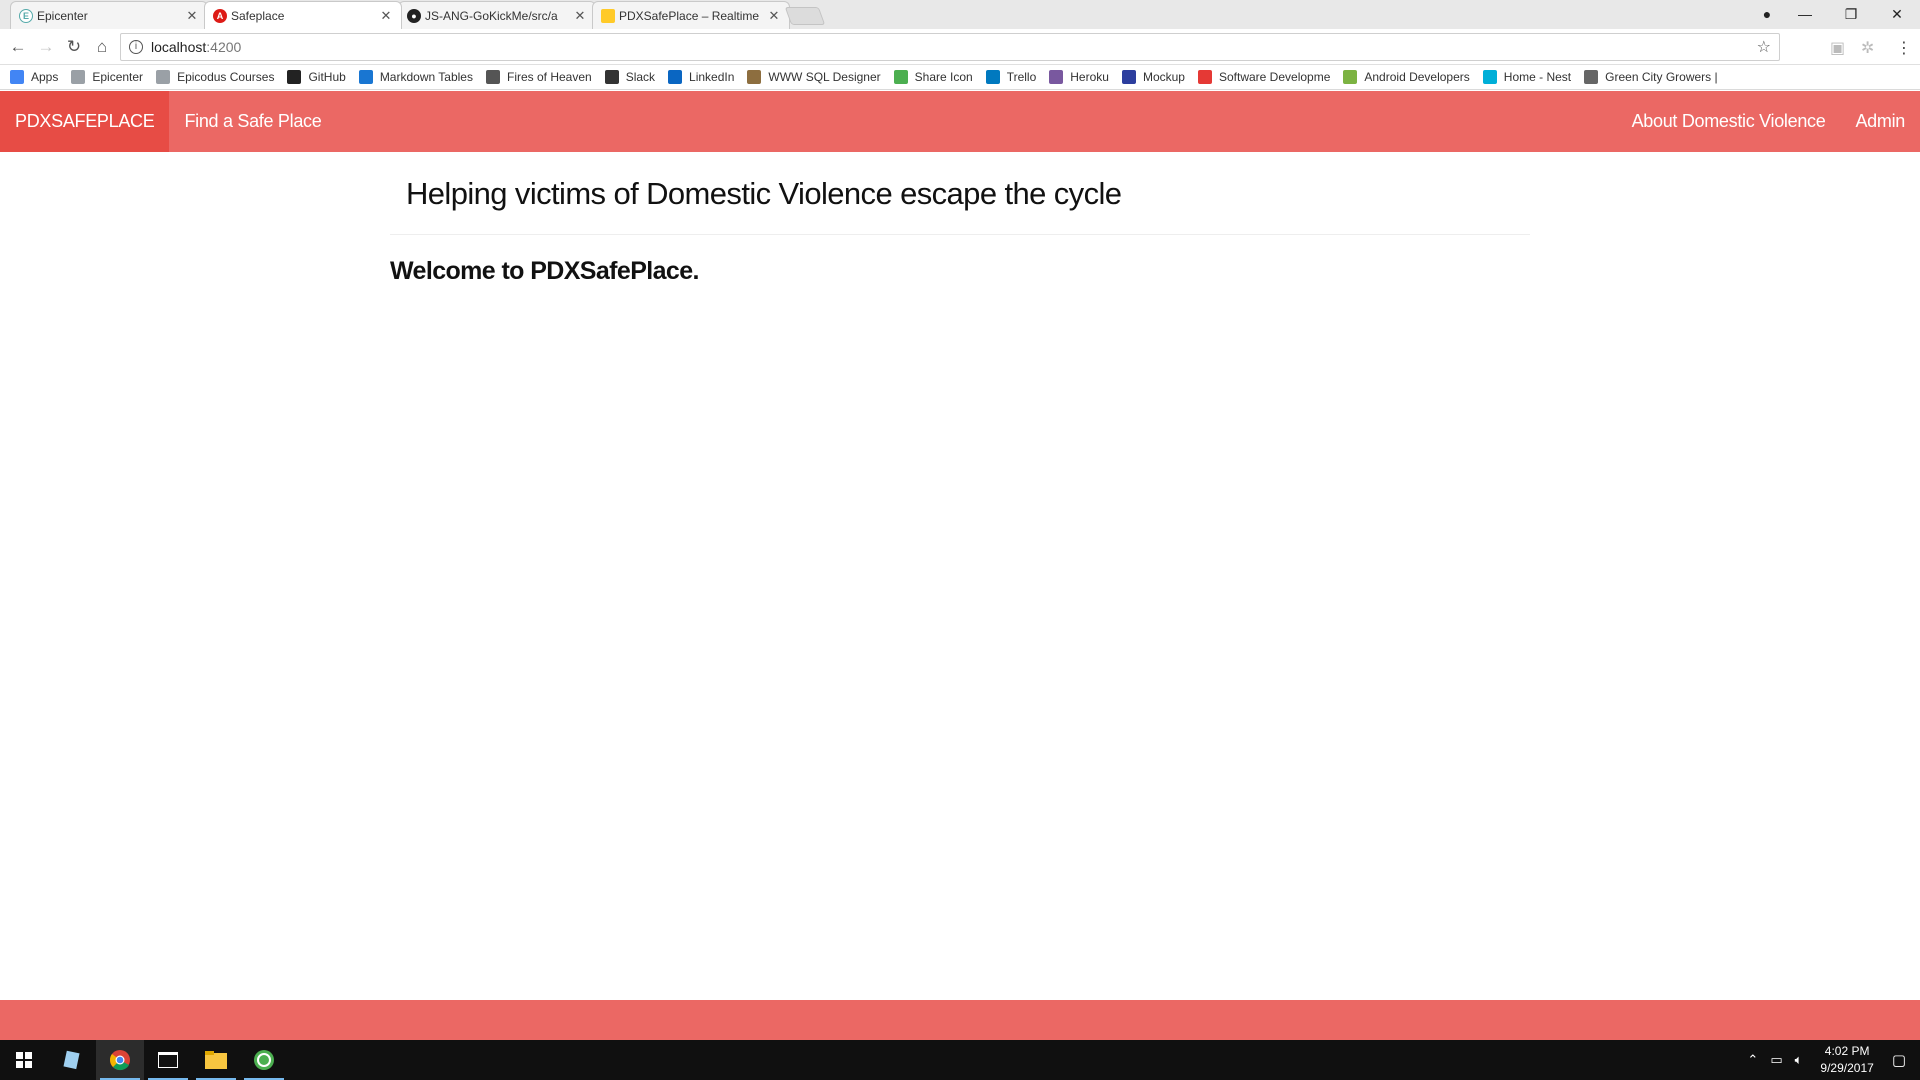 Image resolution: width=1920 pixels, height=1080 pixels. What do you see at coordinates (107, 77) in the screenshot?
I see `bookmark-item: Epicenter` at bounding box center [107, 77].